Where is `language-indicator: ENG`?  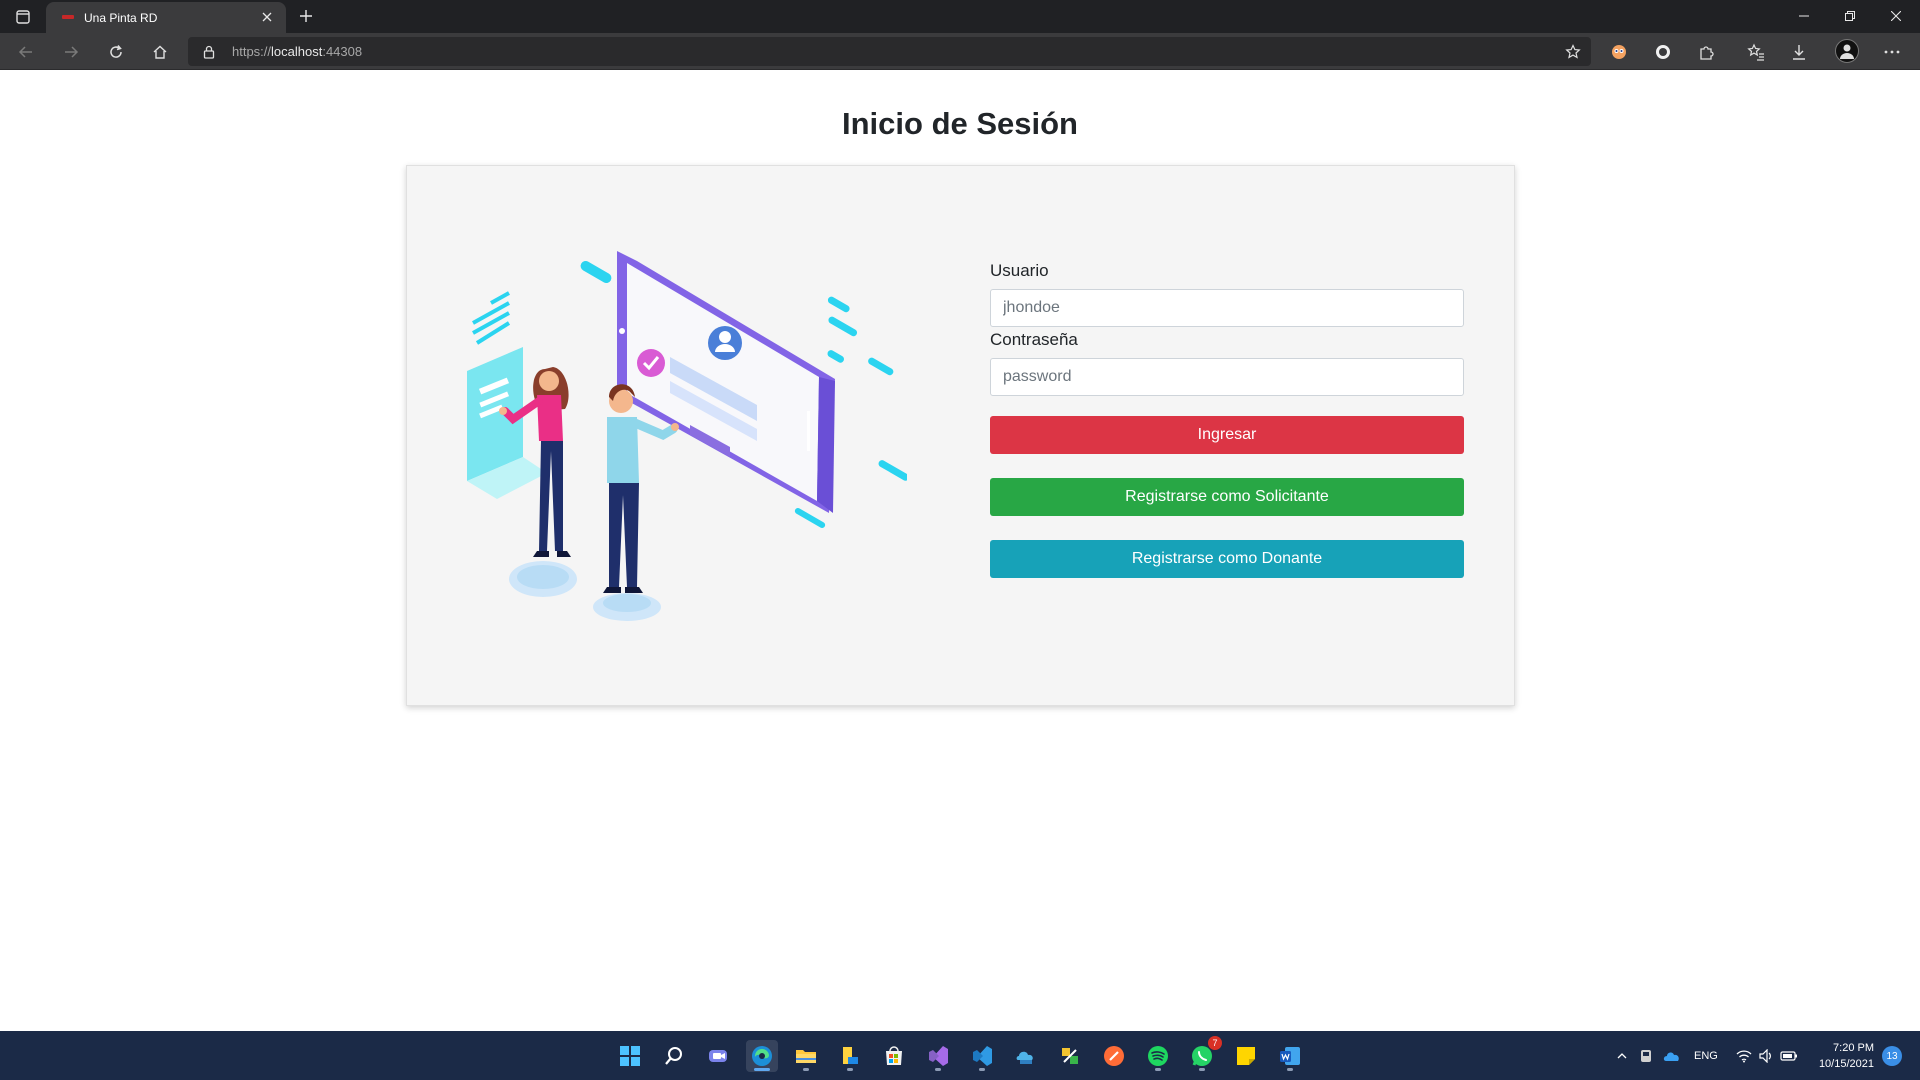
language-indicator: ENG is located at coordinates (1706, 1056).